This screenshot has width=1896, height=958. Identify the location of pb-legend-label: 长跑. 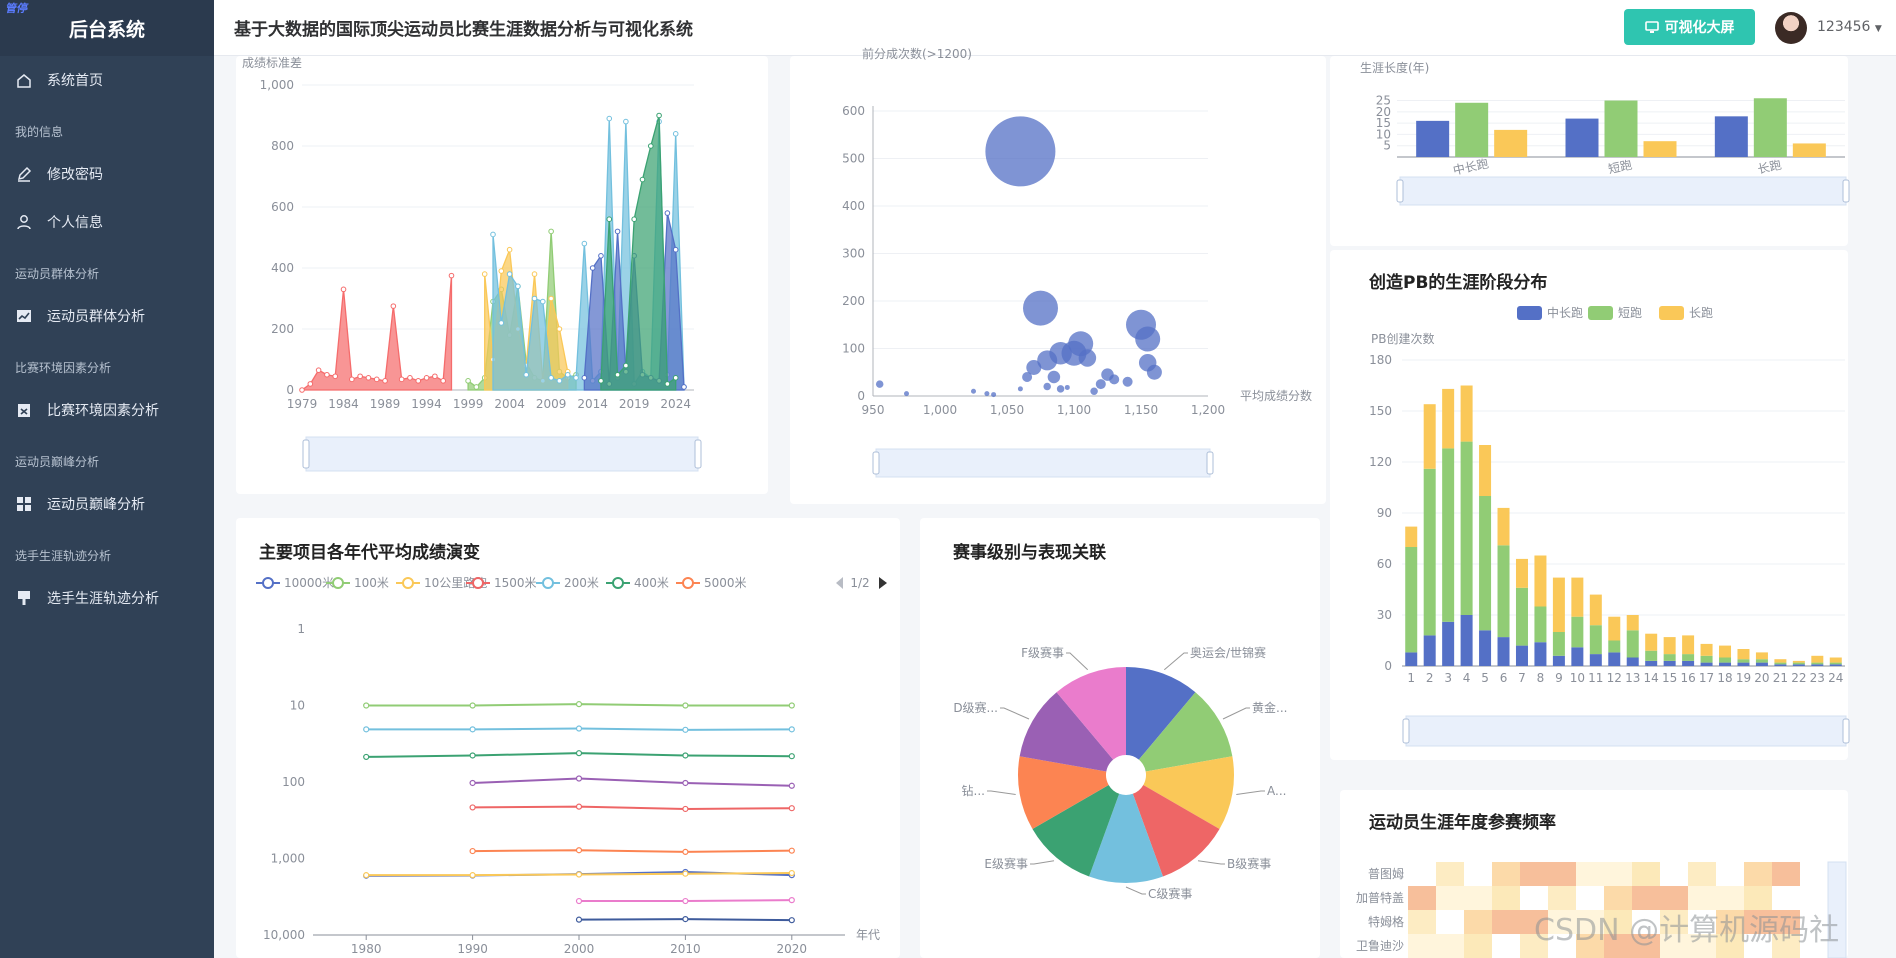
(1701, 313).